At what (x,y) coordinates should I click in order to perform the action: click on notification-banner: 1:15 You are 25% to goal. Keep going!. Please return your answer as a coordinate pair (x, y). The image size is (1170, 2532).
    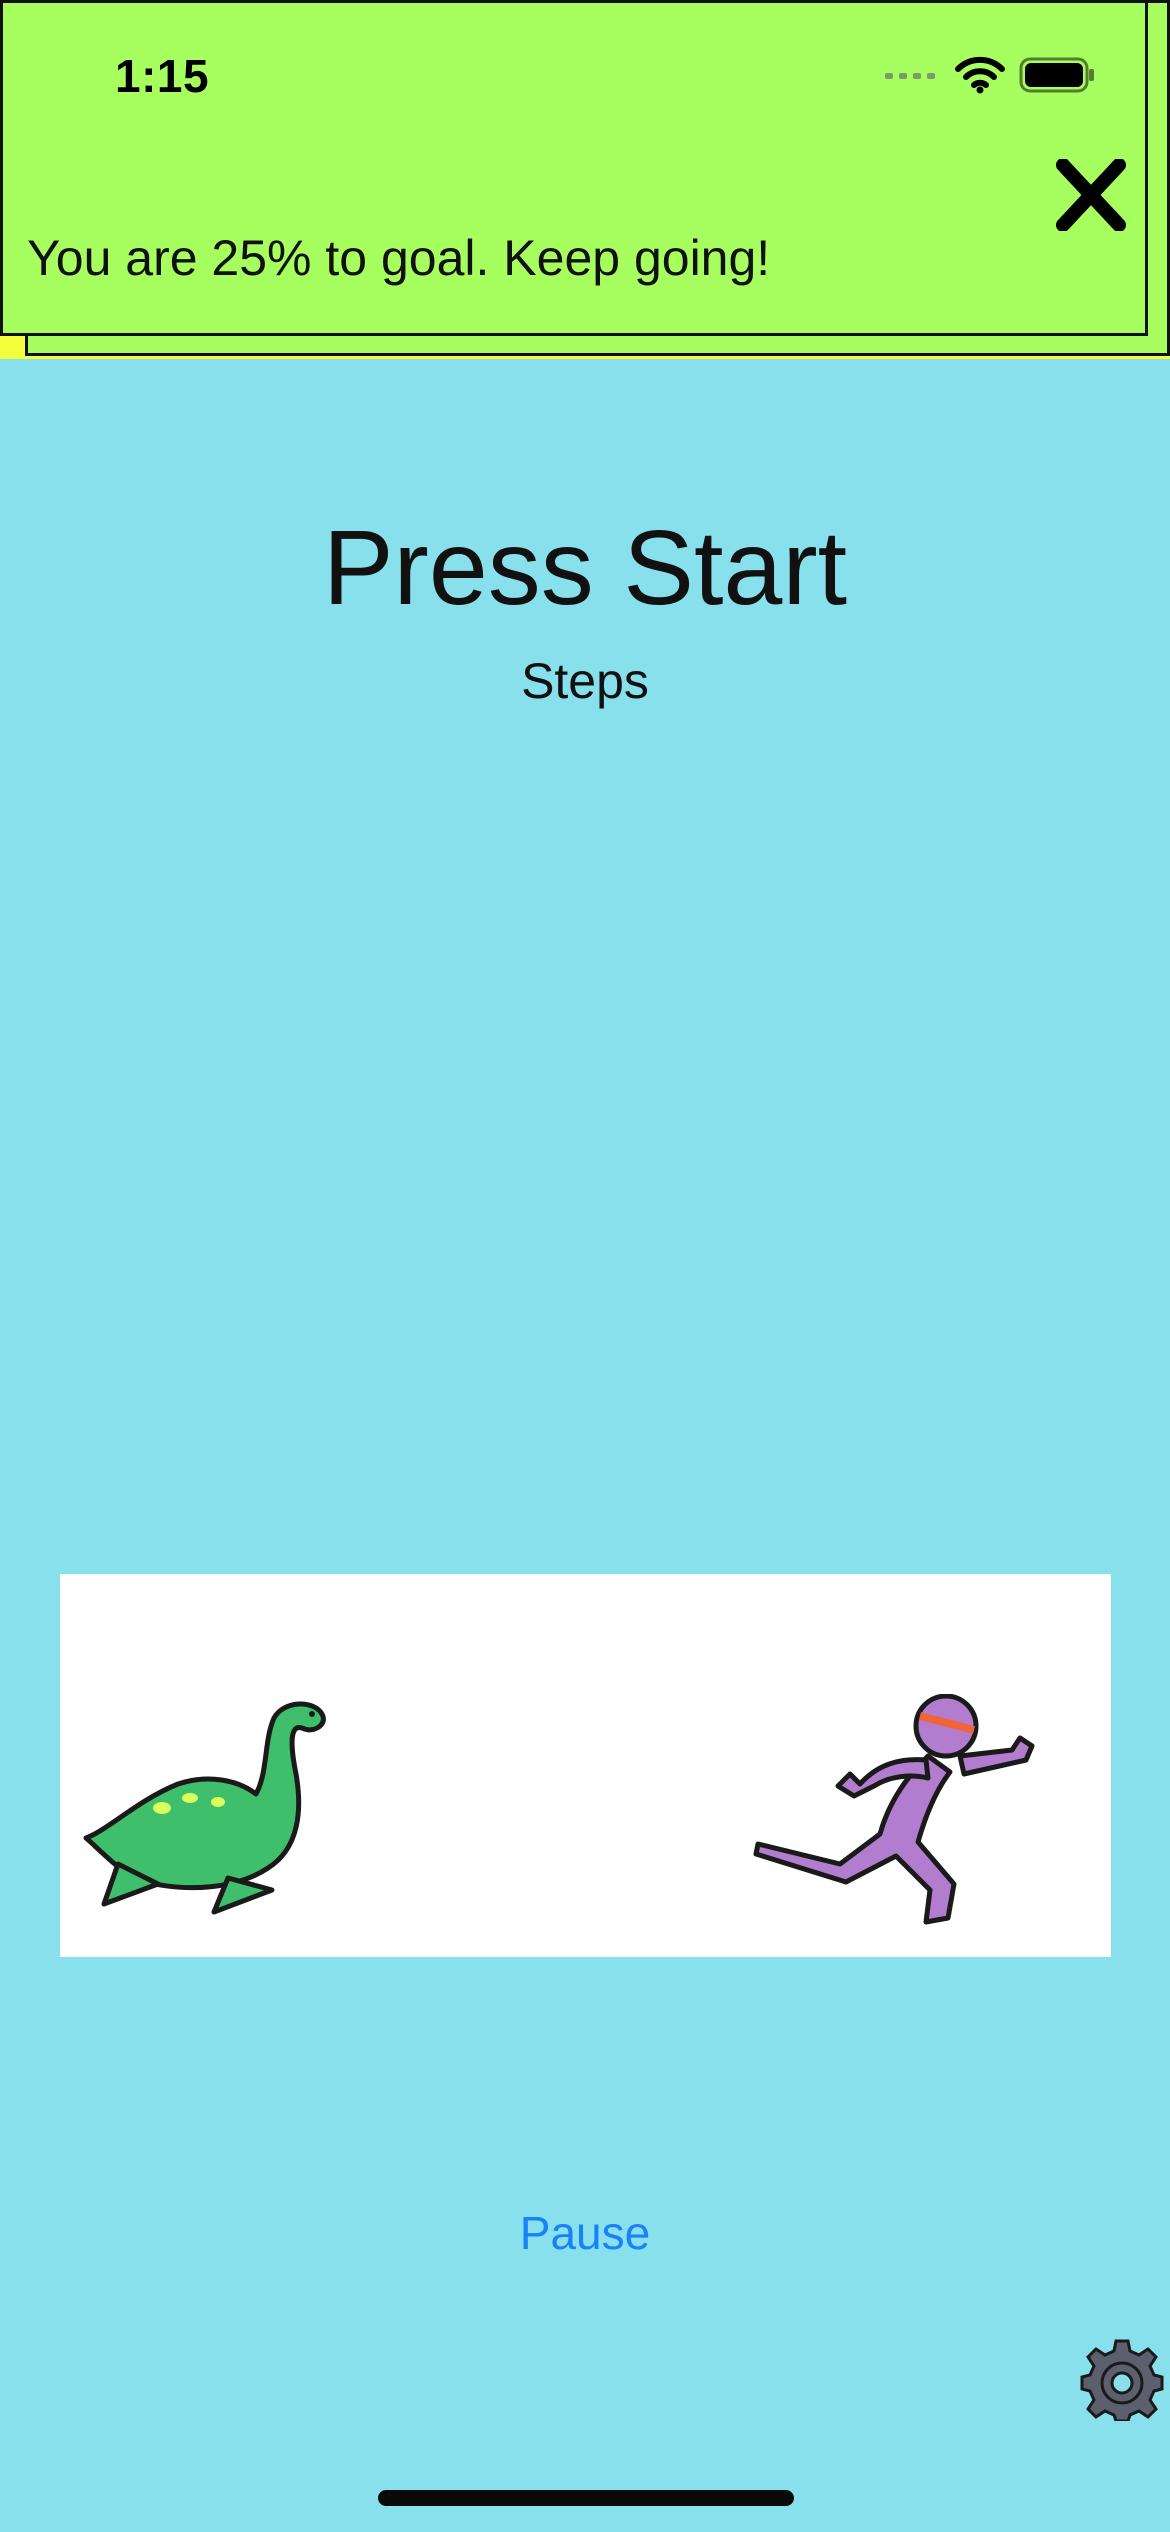
    Looking at the image, I should click on (574, 168).